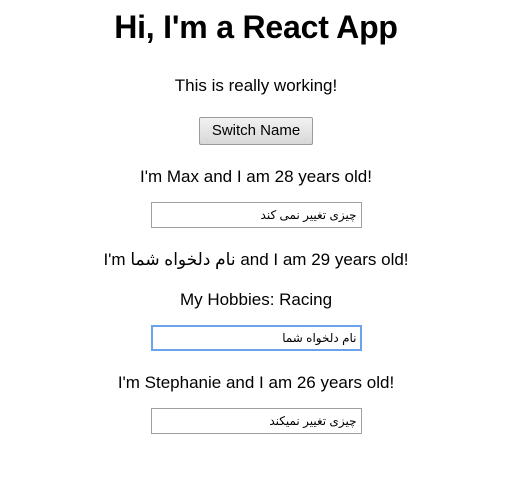 The image size is (512, 504). I want to click on name-input-row-custom, so click(256, 330).